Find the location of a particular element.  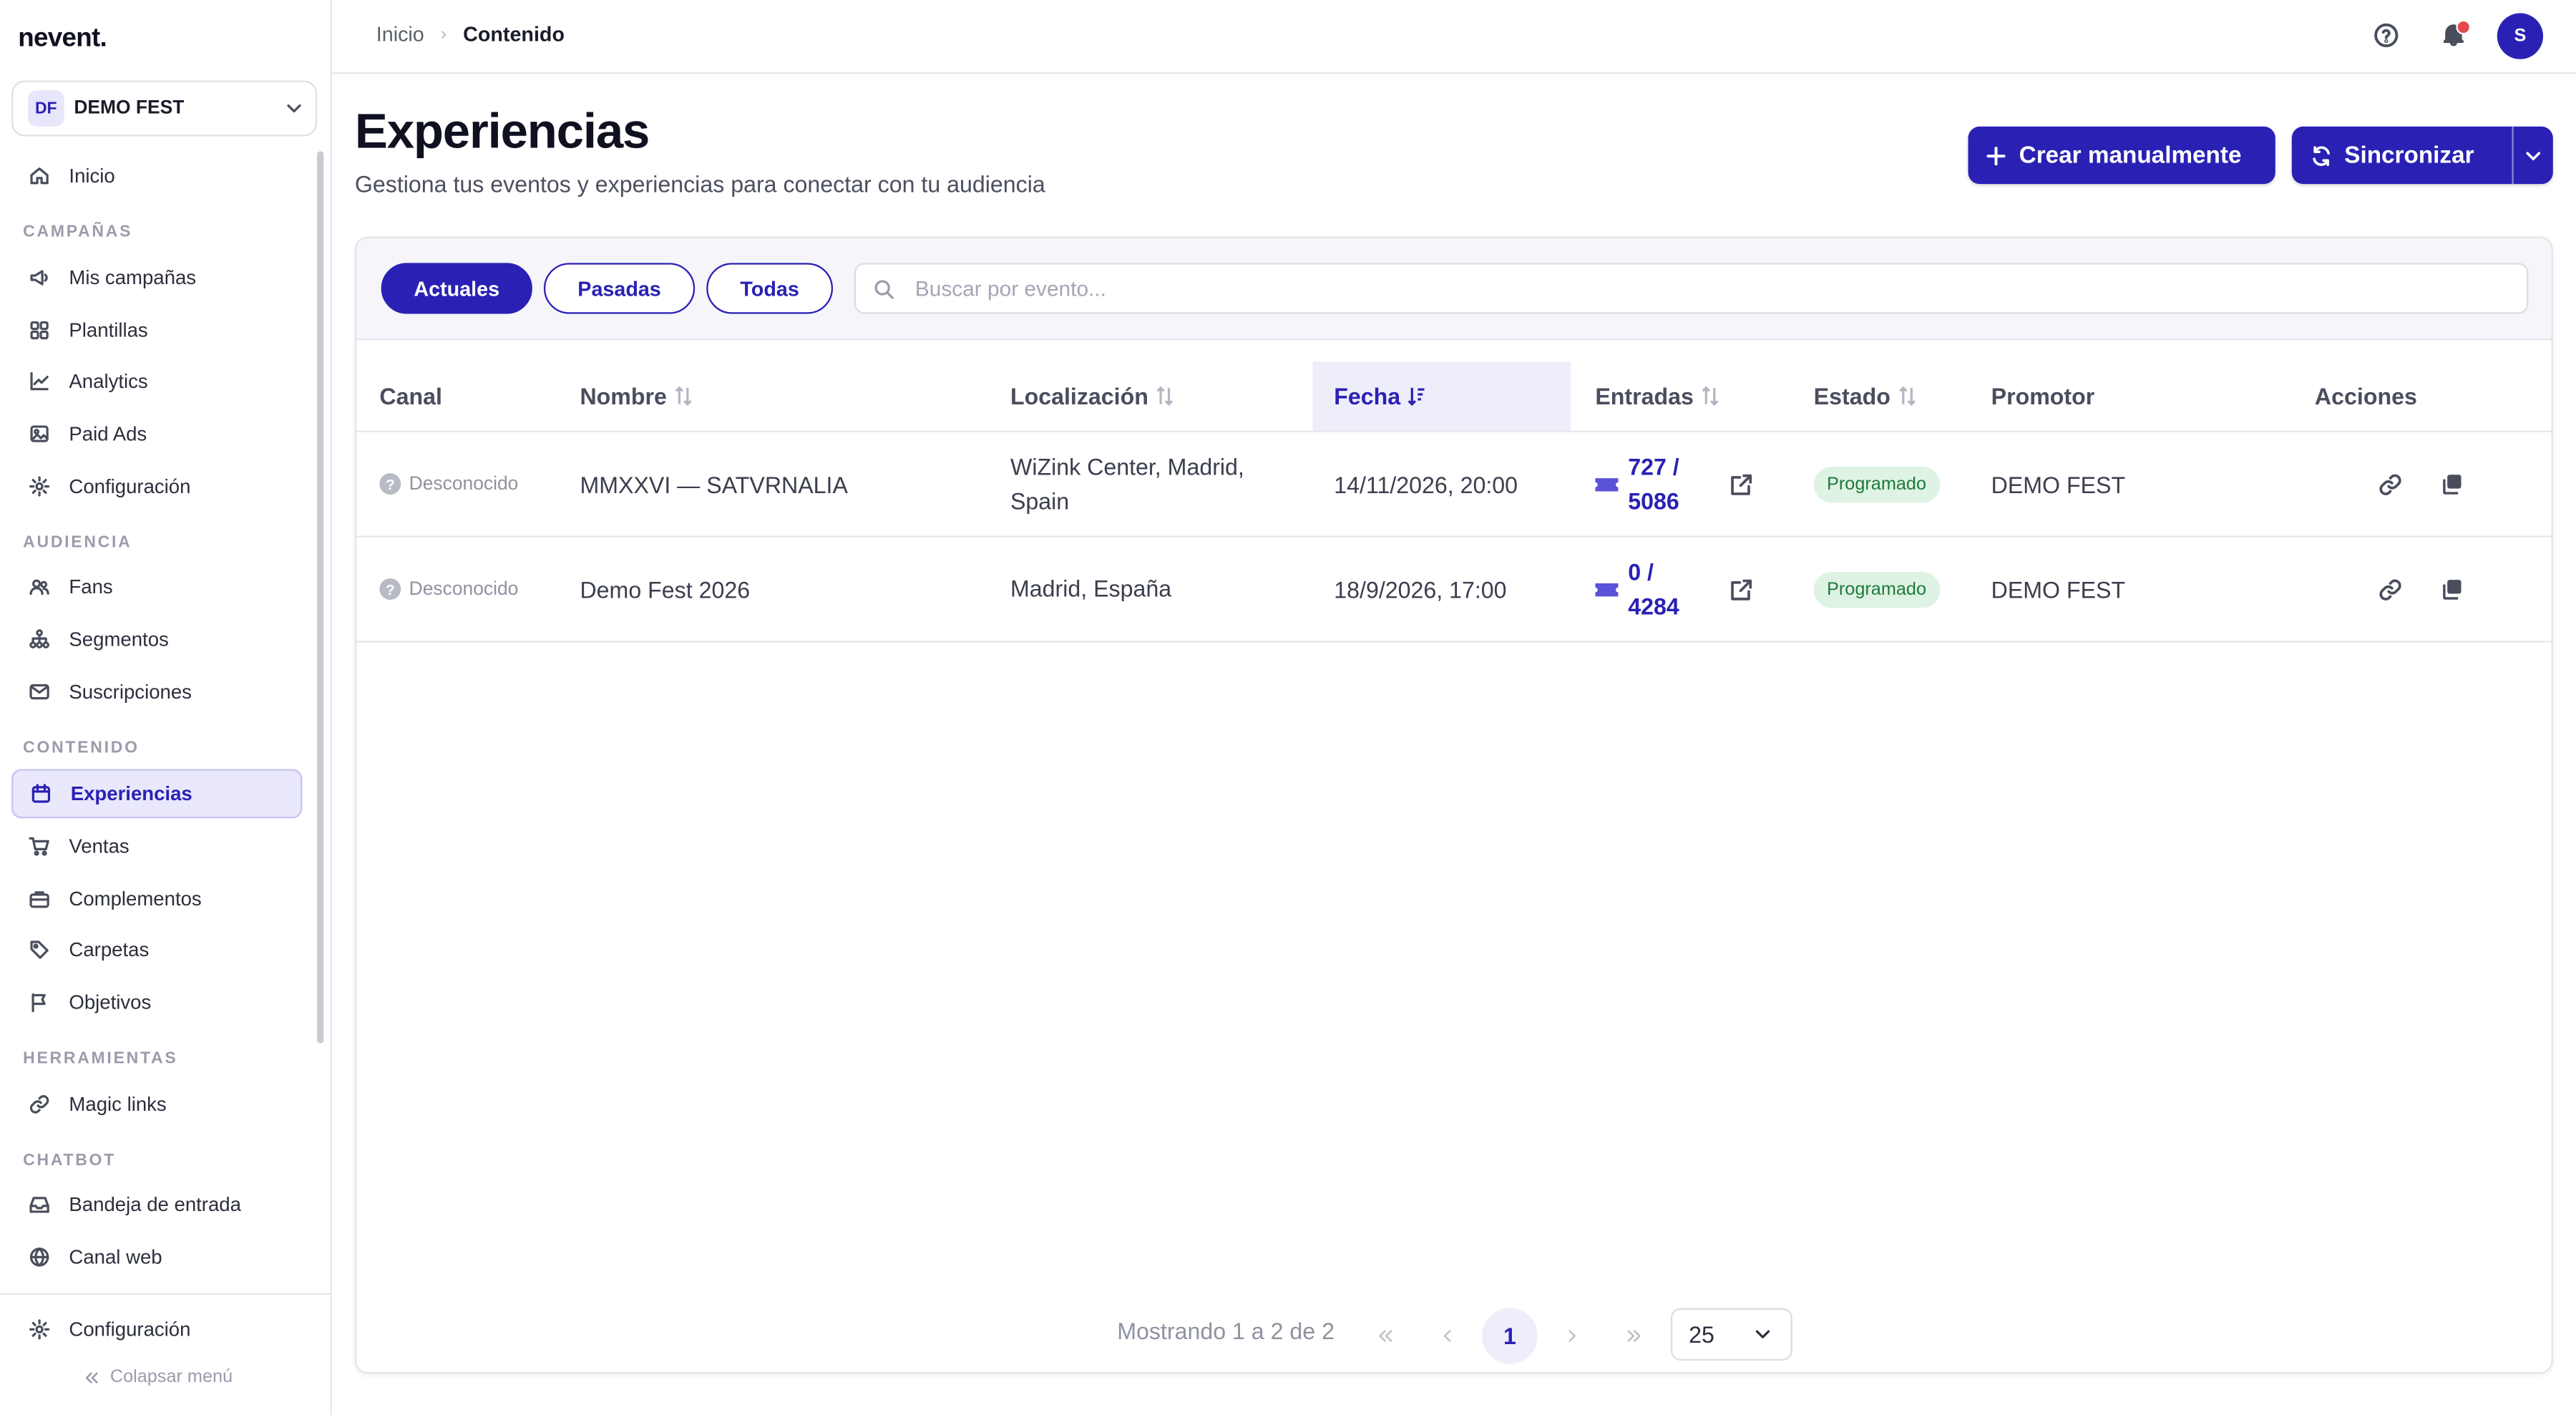

tab-actuales: Actuales is located at coordinates (456, 288).